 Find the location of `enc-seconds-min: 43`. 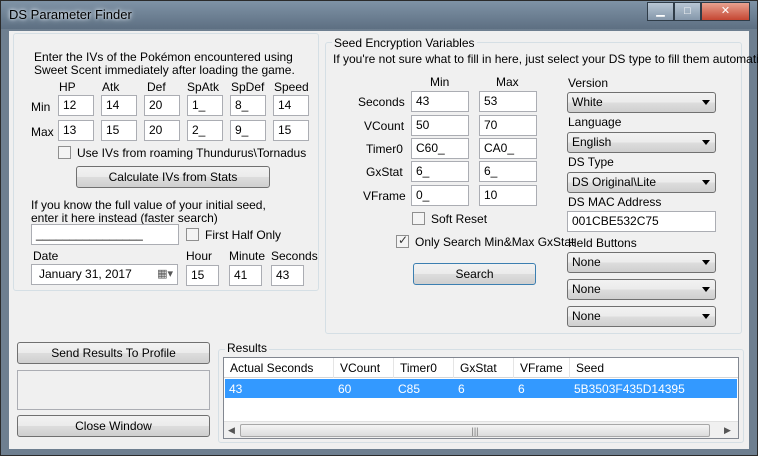

enc-seconds-min: 43 is located at coordinates (440, 101).